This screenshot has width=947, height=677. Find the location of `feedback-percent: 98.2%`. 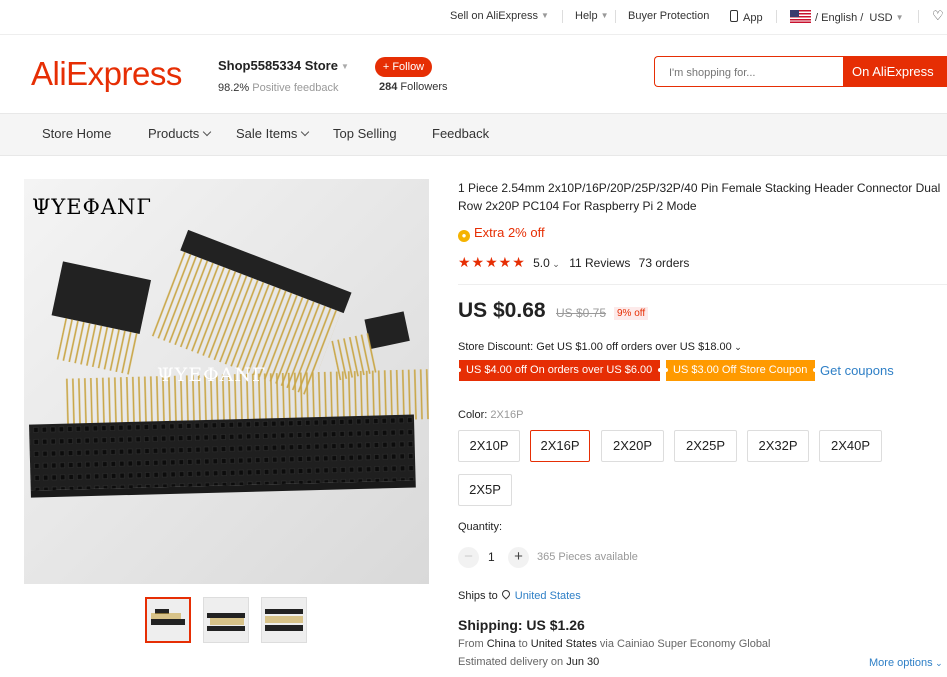

feedback-percent: 98.2% is located at coordinates (234, 88).